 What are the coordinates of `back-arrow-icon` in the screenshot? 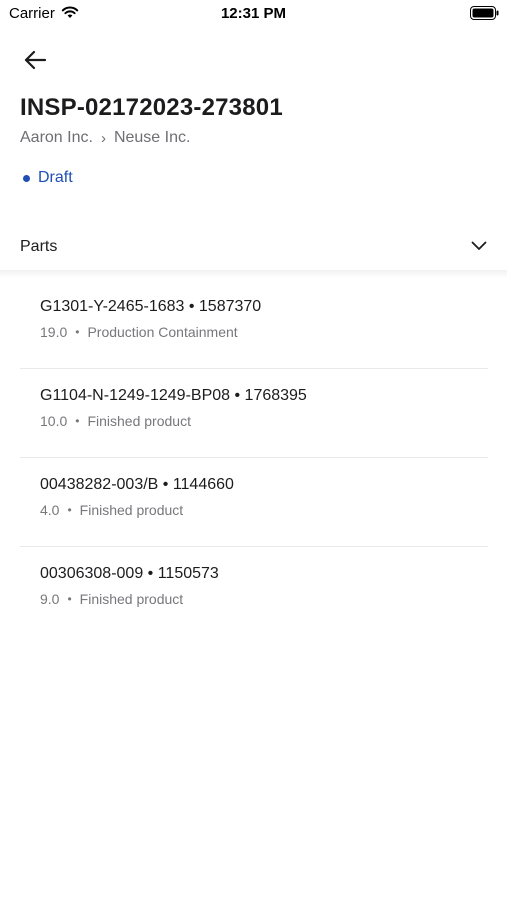 It's located at (35, 60).